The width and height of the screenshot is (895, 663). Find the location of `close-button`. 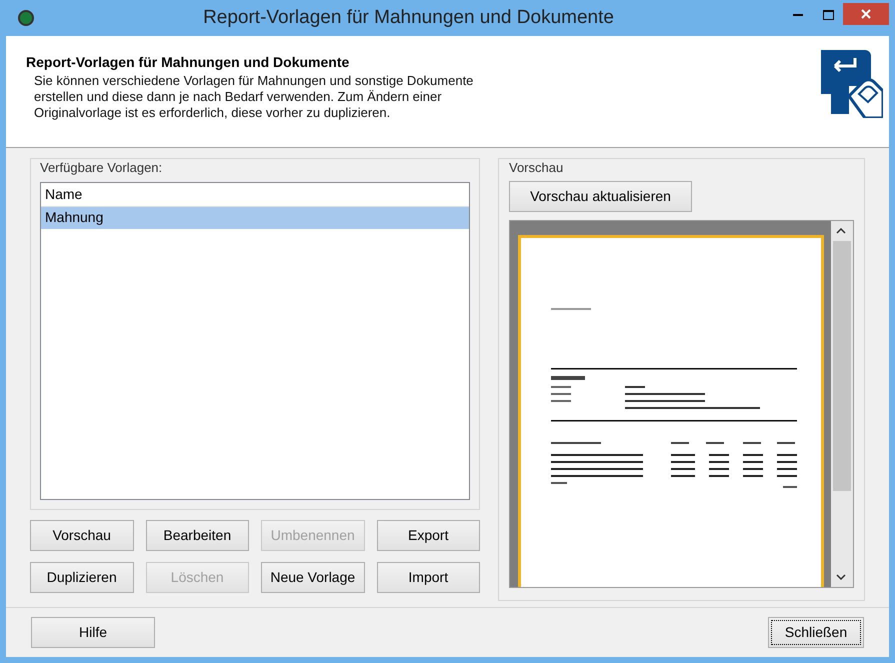

close-button is located at coordinates (866, 14).